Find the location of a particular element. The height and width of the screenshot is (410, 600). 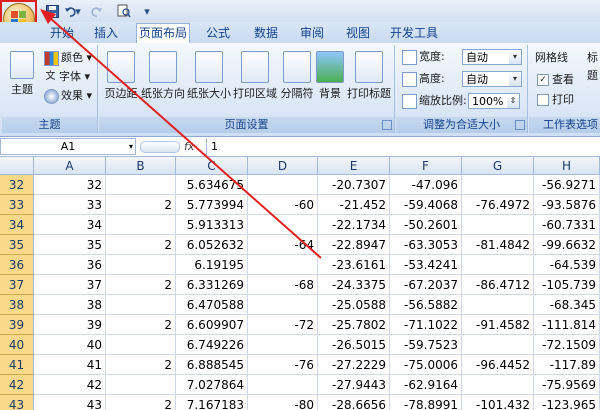

cell-g41: -96.4452 is located at coordinates (498, 365).